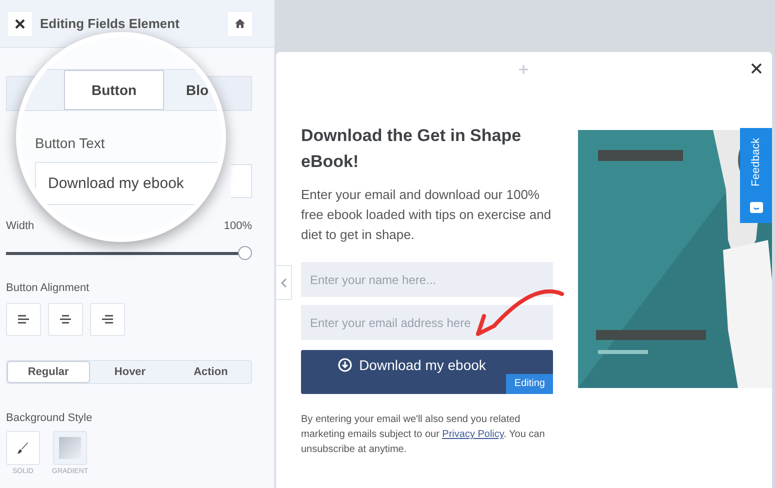 This screenshot has height=488, width=775. What do you see at coordinates (48, 288) in the screenshot?
I see `alignment-label: Button Alignment` at bounding box center [48, 288].